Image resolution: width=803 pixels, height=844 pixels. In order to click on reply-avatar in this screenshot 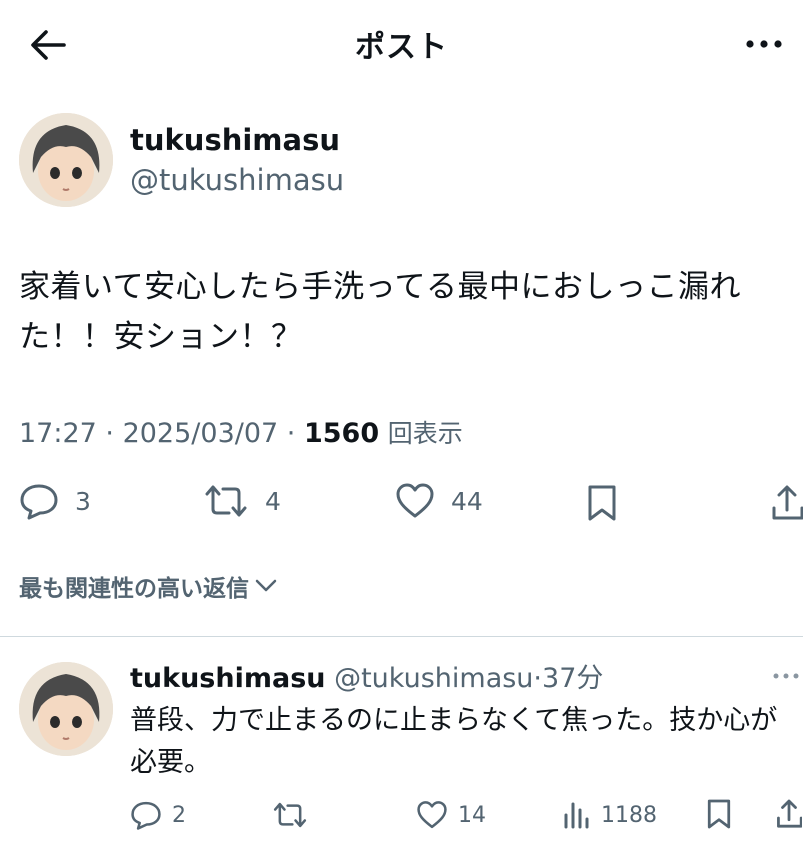, I will do `click(66, 709)`.